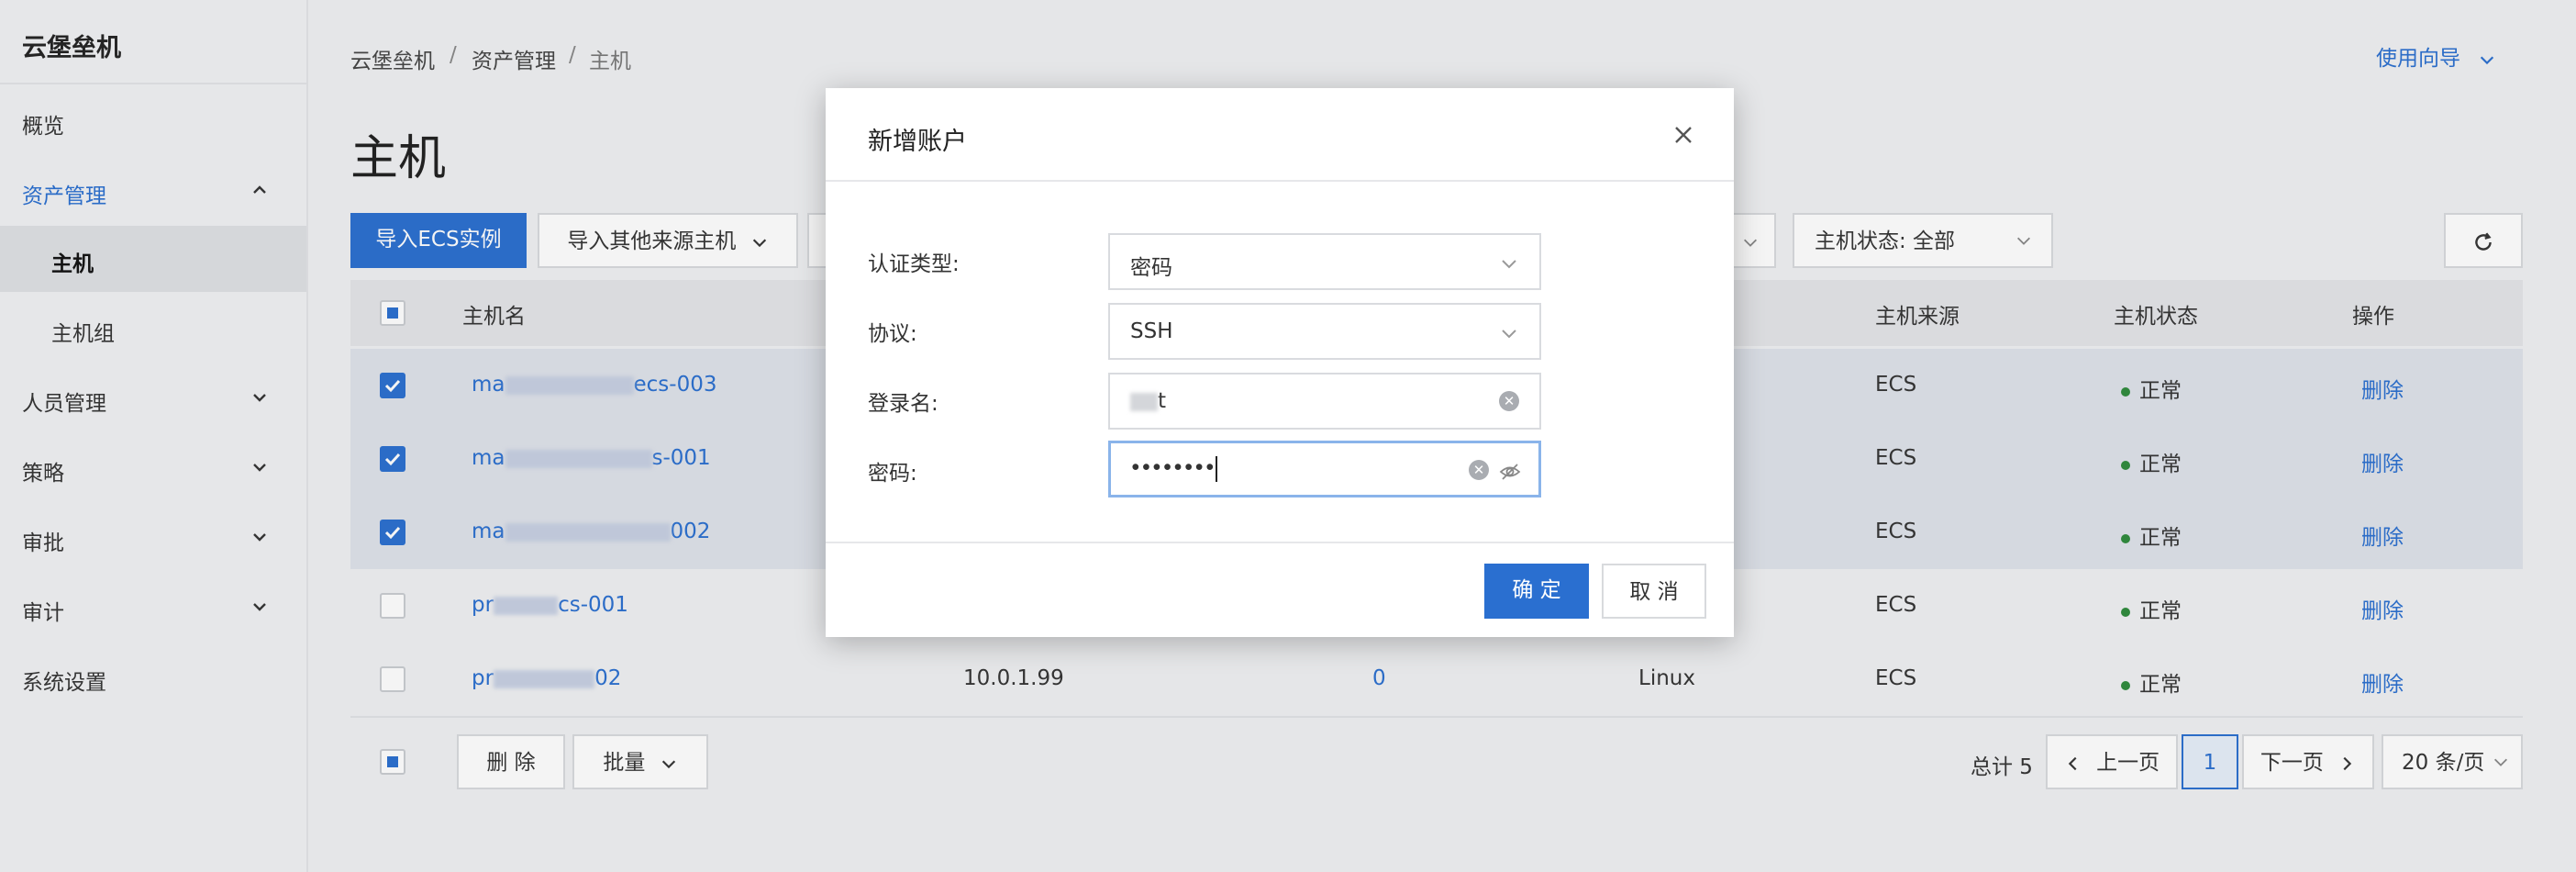 The width and height of the screenshot is (2576, 872). Describe the element at coordinates (1144, 401) in the screenshot. I see `redacted-blur` at that location.